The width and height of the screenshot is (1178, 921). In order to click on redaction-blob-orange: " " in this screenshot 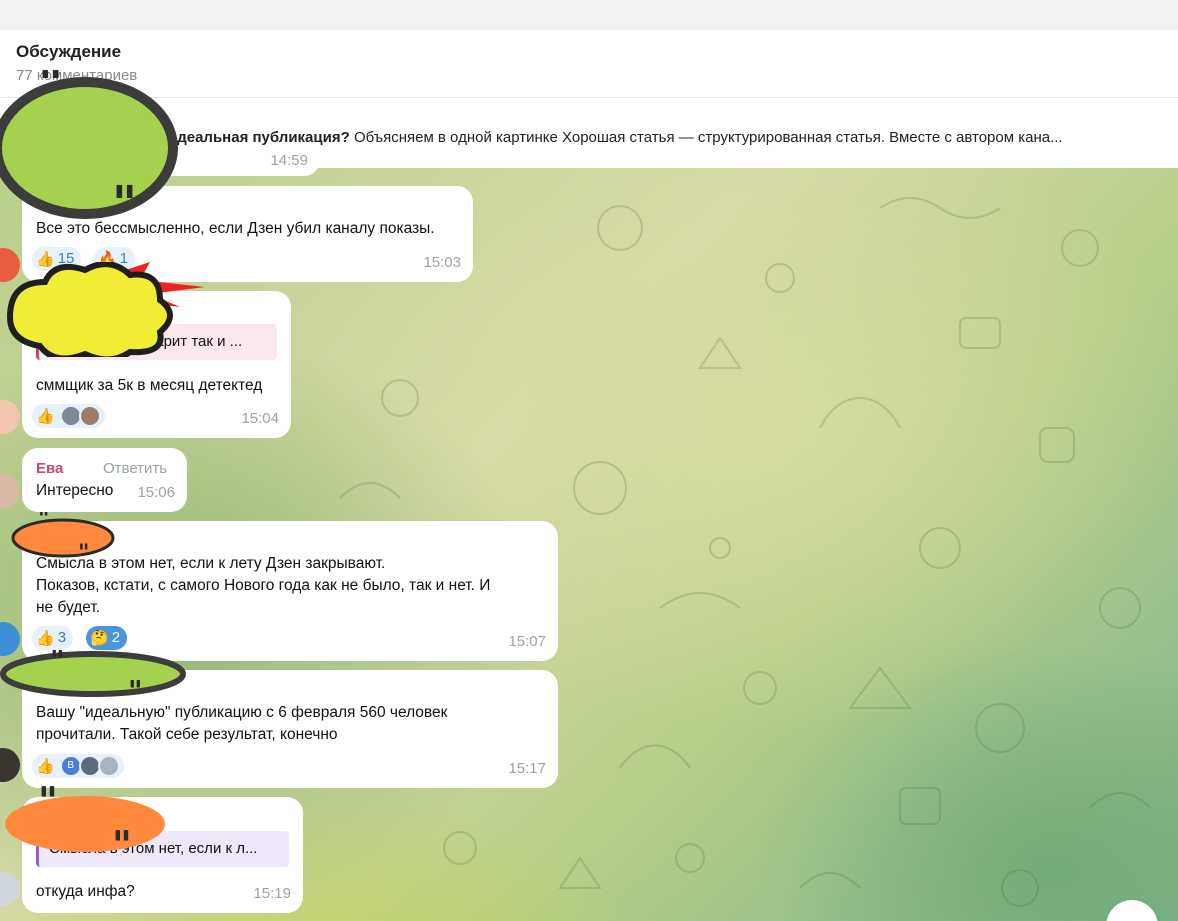, I will do `click(63, 536)`.